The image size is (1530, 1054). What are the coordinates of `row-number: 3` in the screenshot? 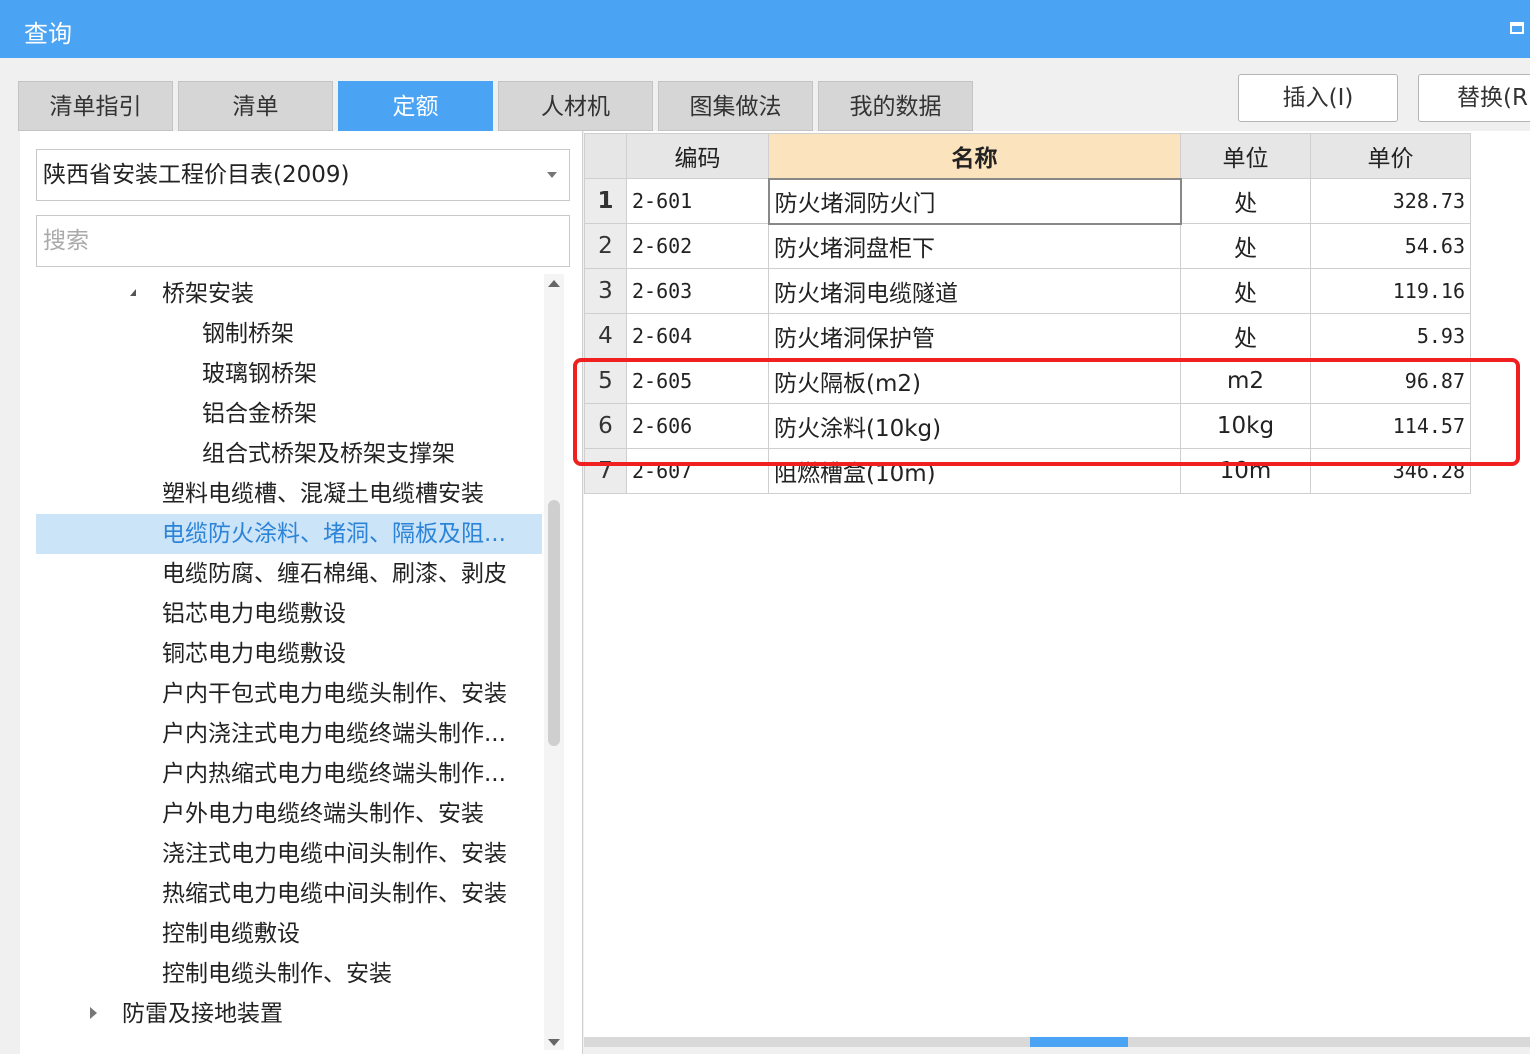 It's located at (605, 291).